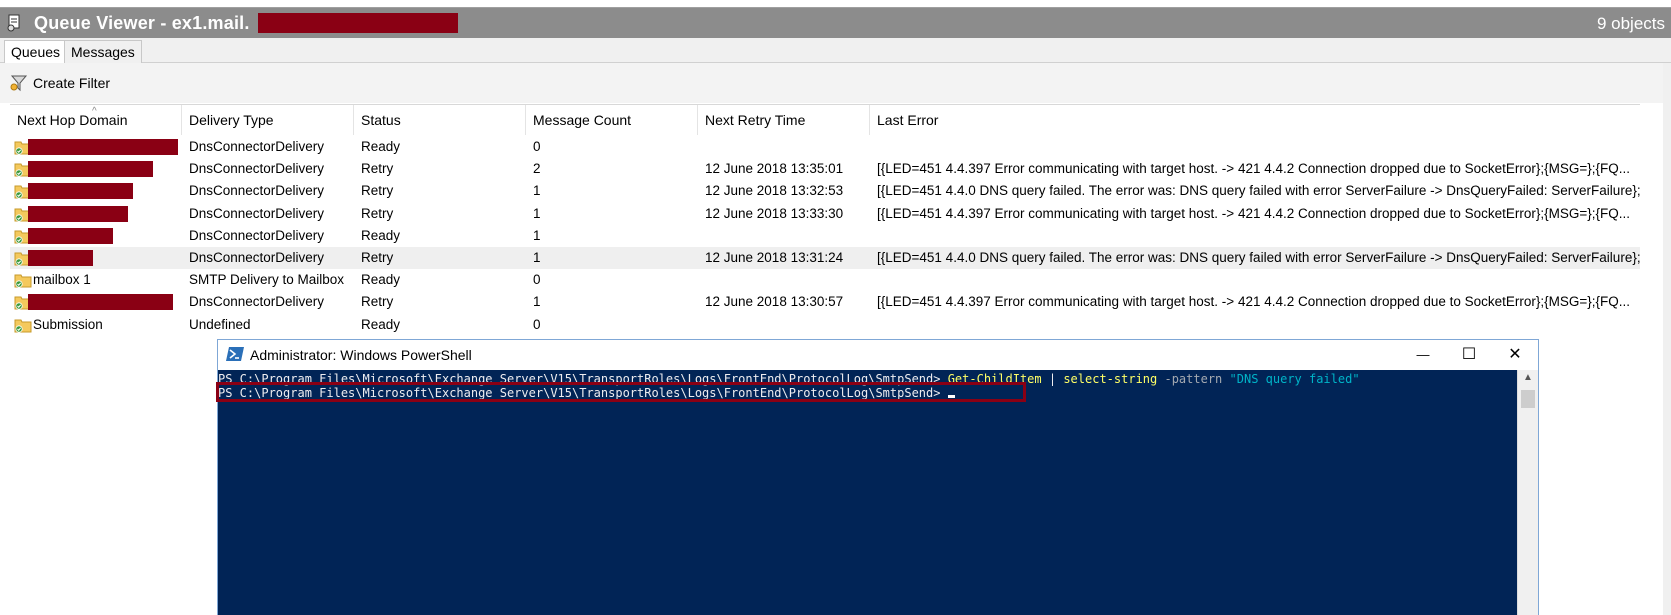 The width and height of the screenshot is (1671, 615). I want to click on toolbar: Create Filter, so click(835, 83).